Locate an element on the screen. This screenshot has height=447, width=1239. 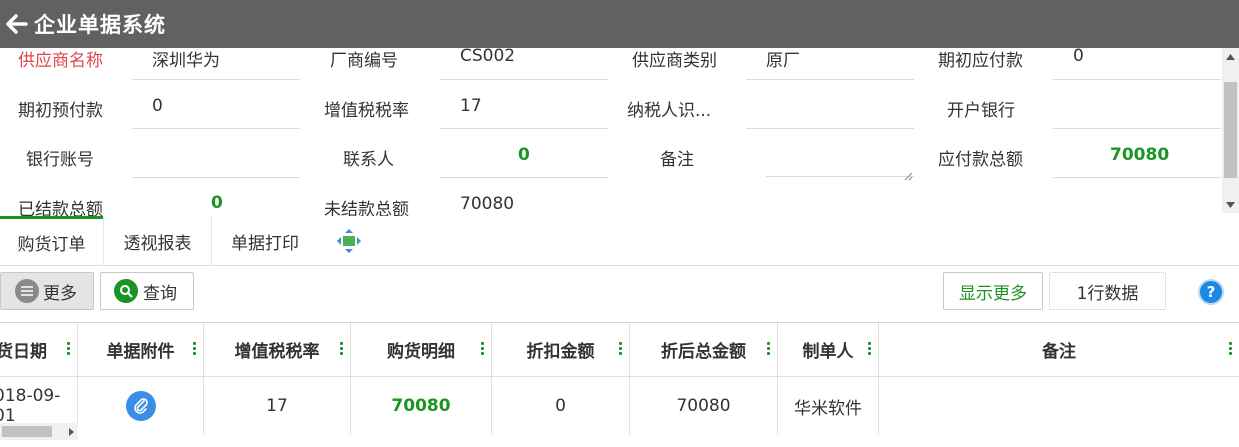
vat-rate-label: 增值税税率 is located at coordinates (366, 111).